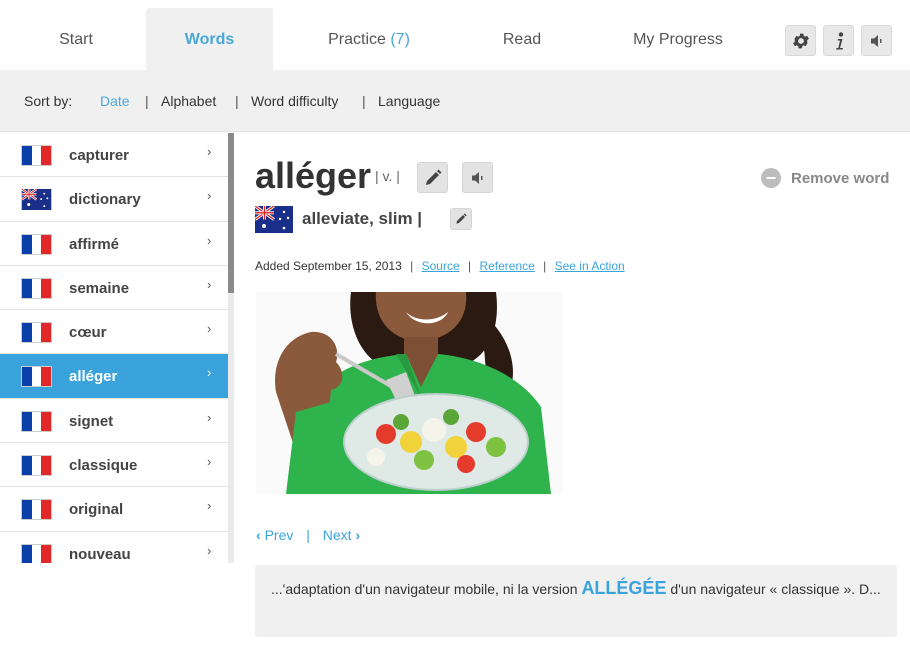 The height and width of the screenshot is (660, 910). I want to click on word-list-item: semaine ›, so click(114, 288).